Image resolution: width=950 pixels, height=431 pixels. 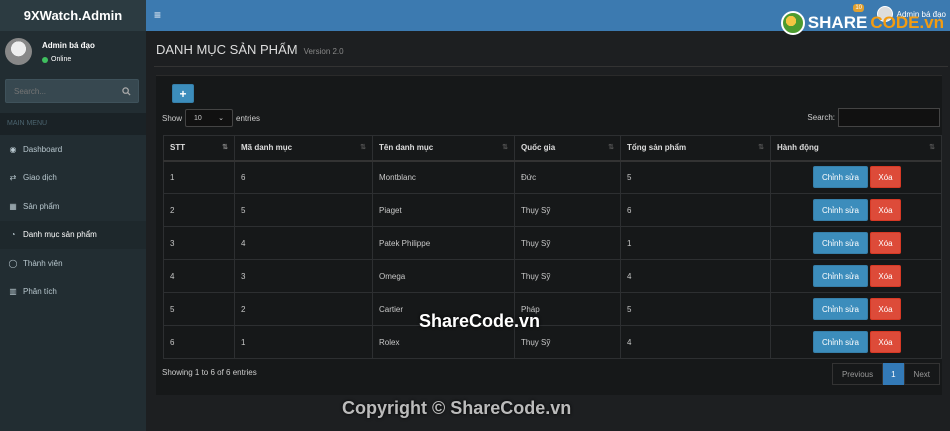 What do you see at coordinates (199, 309) in the screenshot?
I see `cell-stt: 5` at bounding box center [199, 309].